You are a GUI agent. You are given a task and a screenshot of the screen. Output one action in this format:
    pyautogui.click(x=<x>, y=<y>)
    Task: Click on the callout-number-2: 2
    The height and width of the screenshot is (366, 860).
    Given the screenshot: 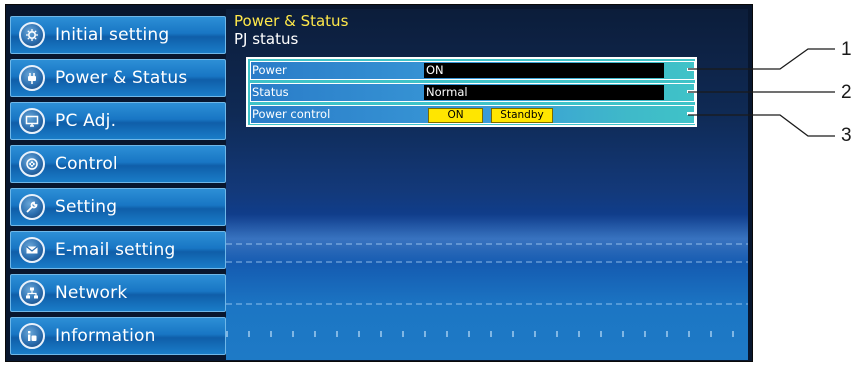 What is the action you would take?
    pyautogui.click(x=846, y=92)
    